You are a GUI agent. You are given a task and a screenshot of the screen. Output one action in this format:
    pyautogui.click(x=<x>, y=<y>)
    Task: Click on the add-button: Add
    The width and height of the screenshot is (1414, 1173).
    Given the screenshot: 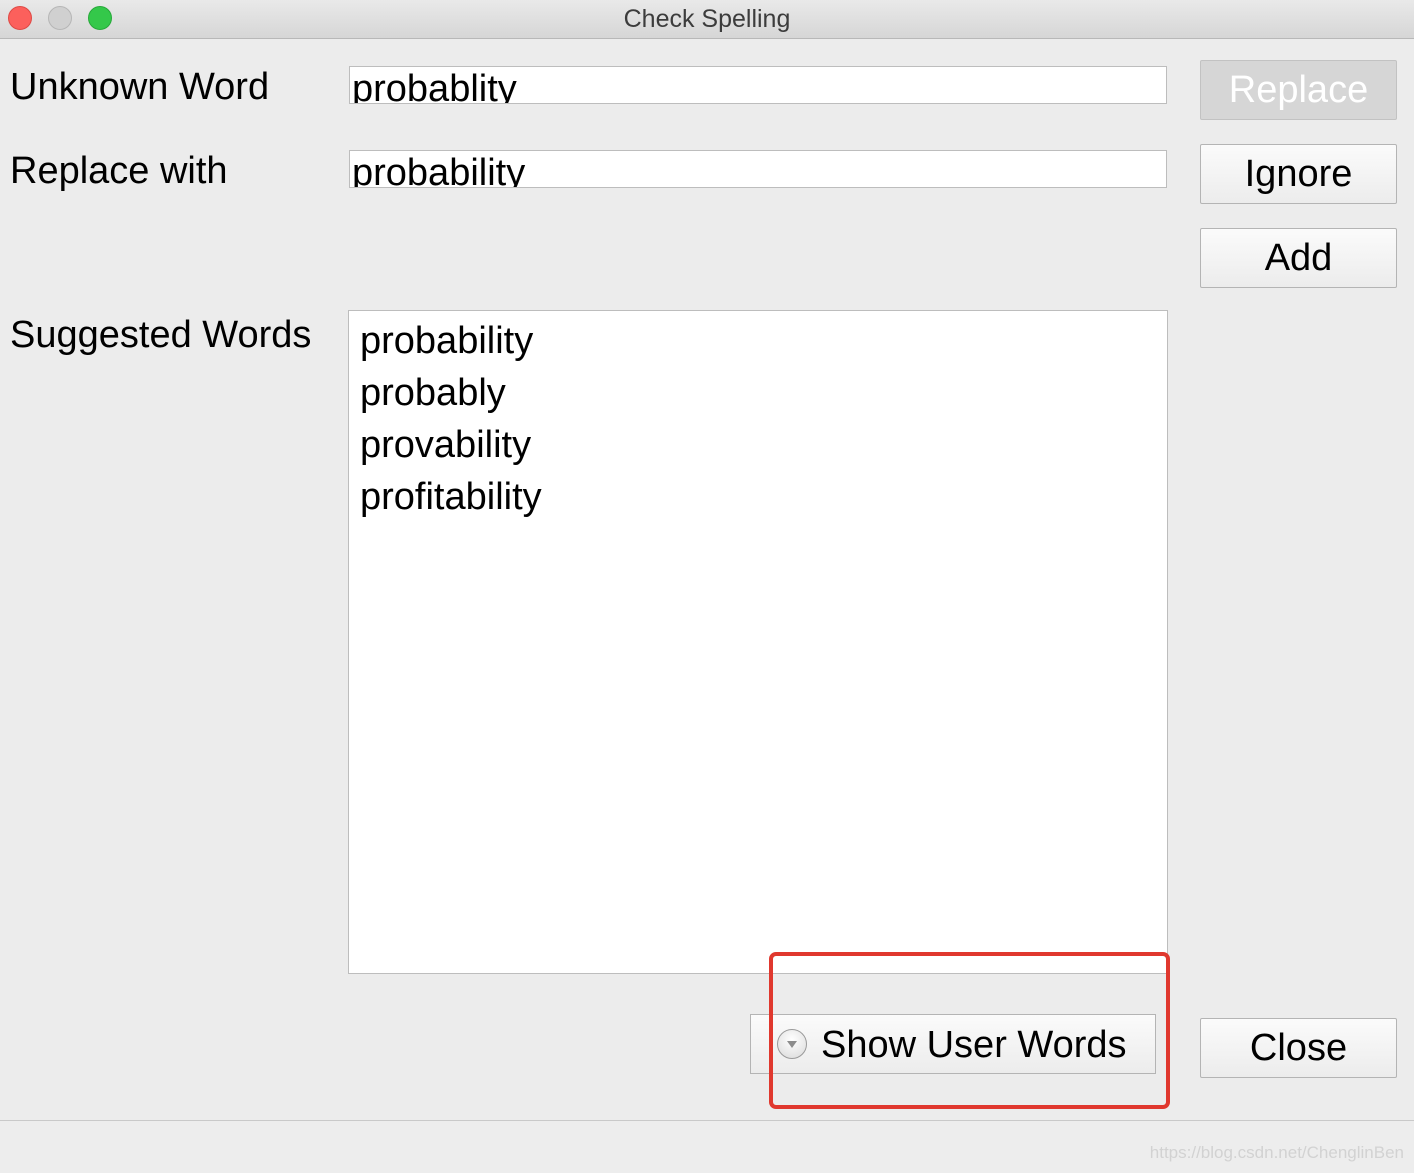 What is the action you would take?
    pyautogui.click(x=1298, y=258)
    